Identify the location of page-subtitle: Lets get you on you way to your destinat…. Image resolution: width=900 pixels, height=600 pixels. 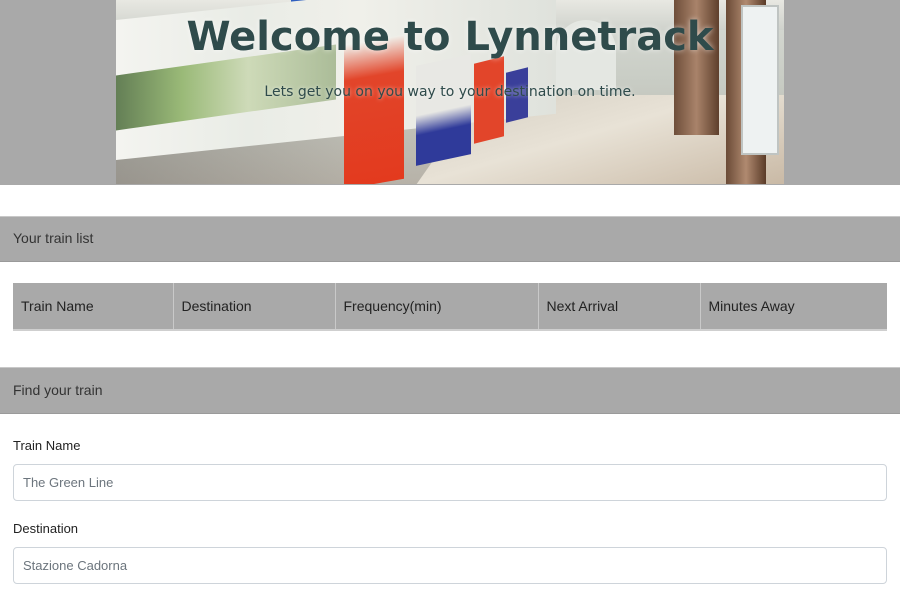
(450, 92).